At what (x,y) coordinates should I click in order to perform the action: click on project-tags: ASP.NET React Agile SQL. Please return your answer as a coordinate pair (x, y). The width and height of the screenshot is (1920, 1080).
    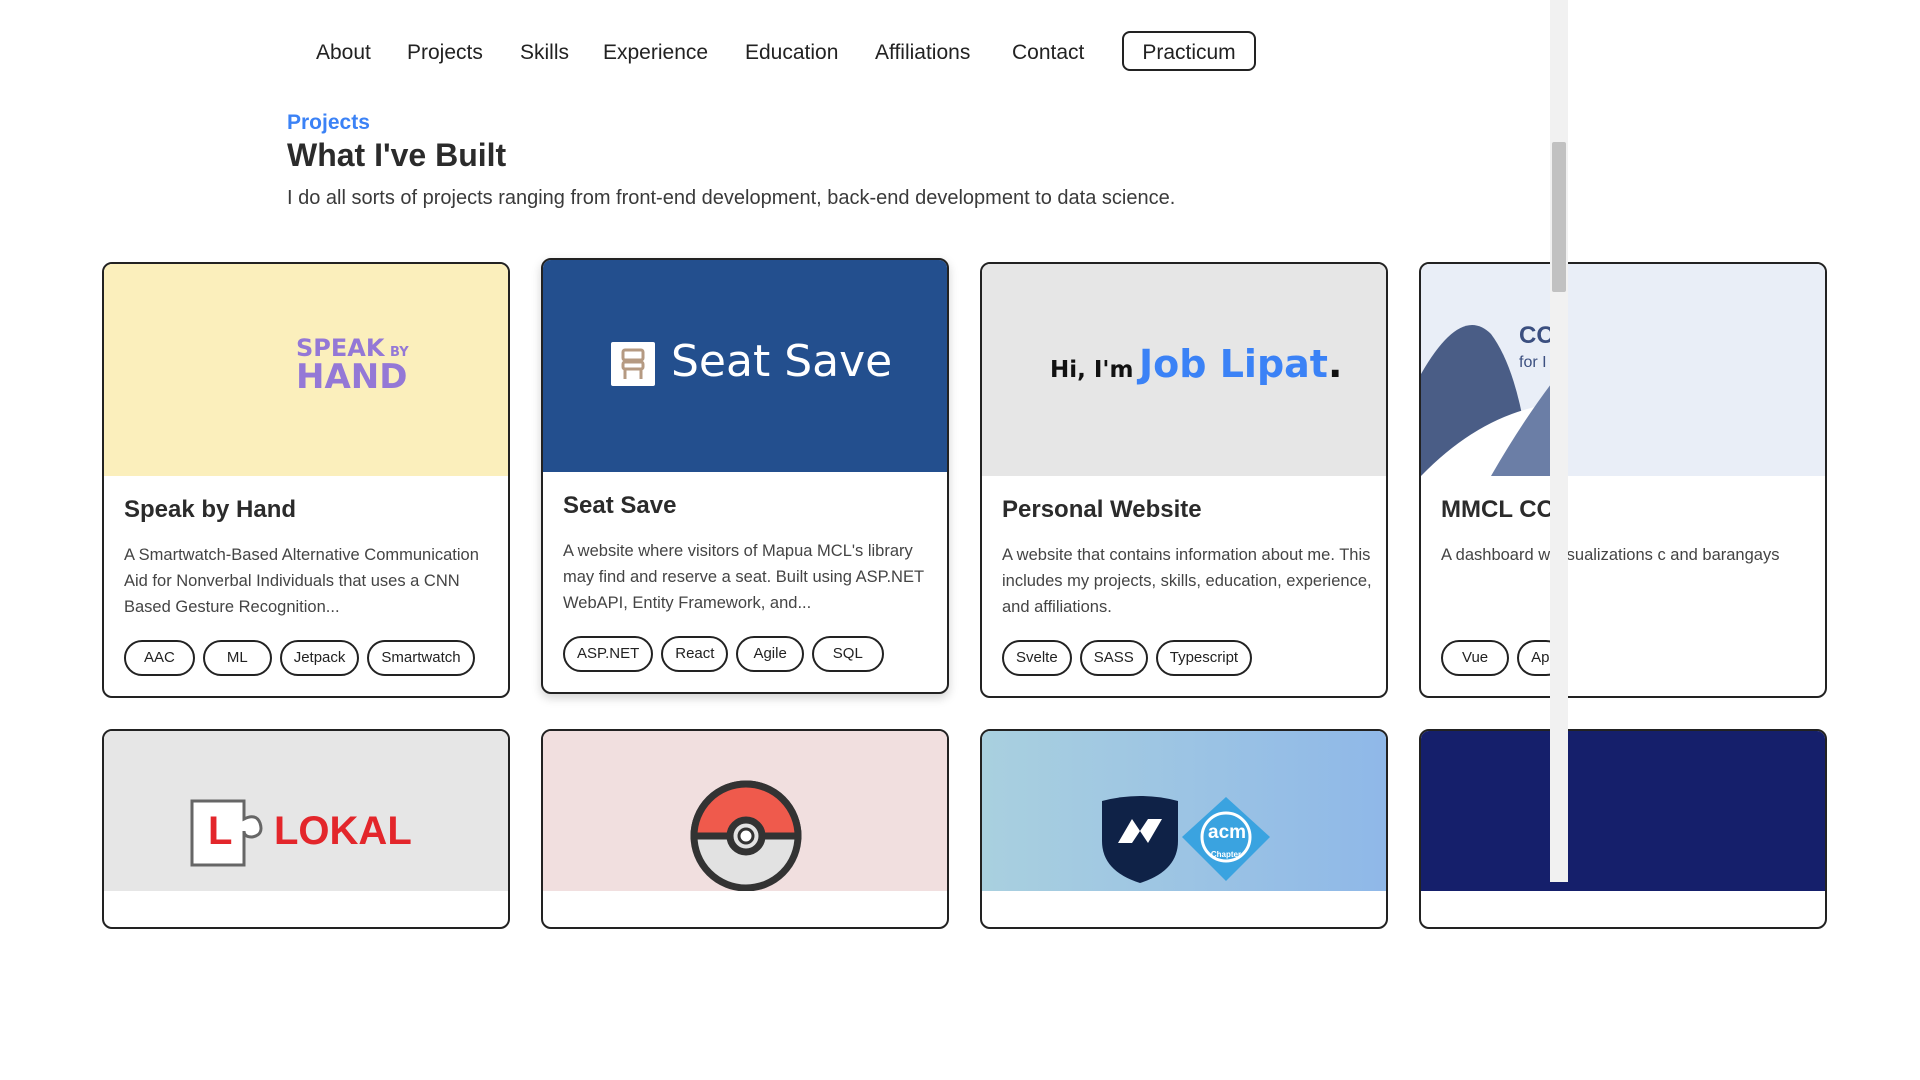
    Looking at the image, I should click on (727, 654).